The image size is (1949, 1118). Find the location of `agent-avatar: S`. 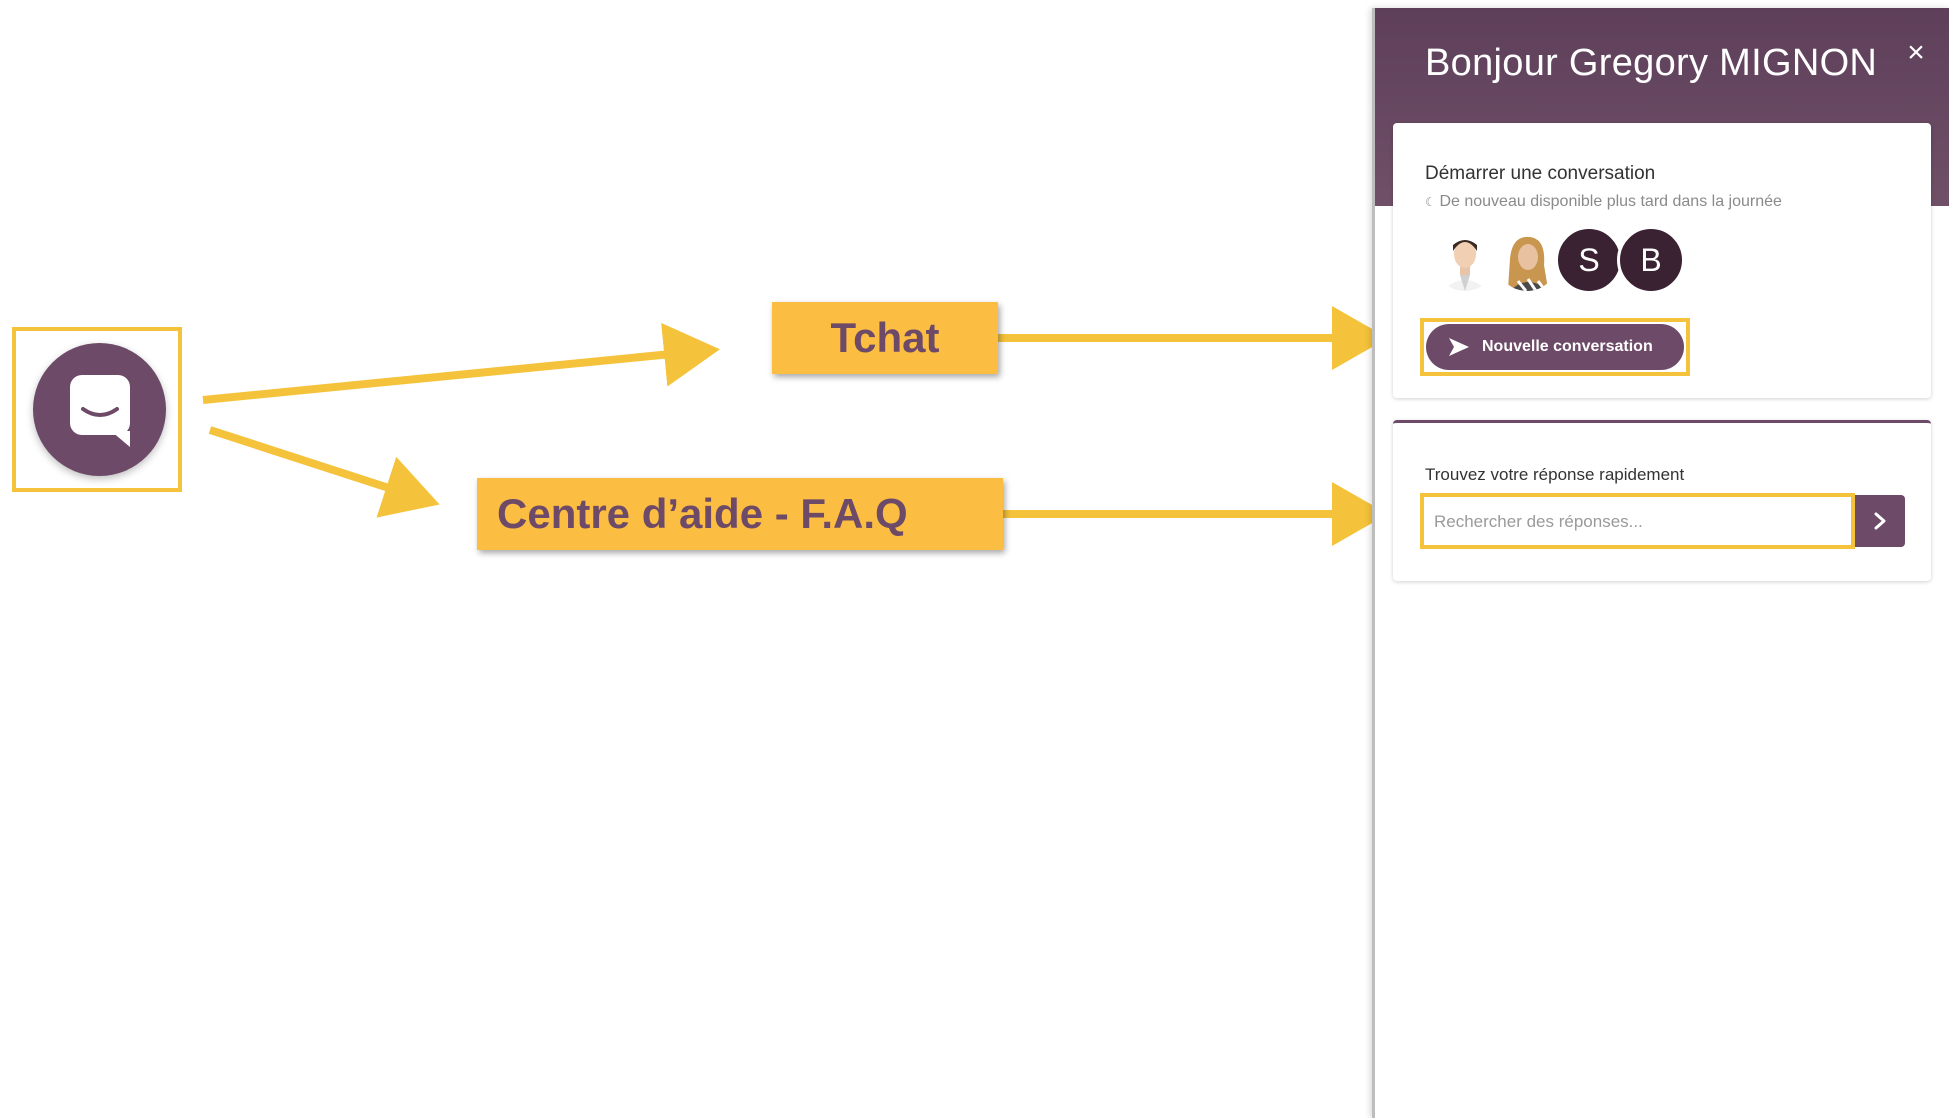

agent-avatar: S is located at coordinates (1589, 260).